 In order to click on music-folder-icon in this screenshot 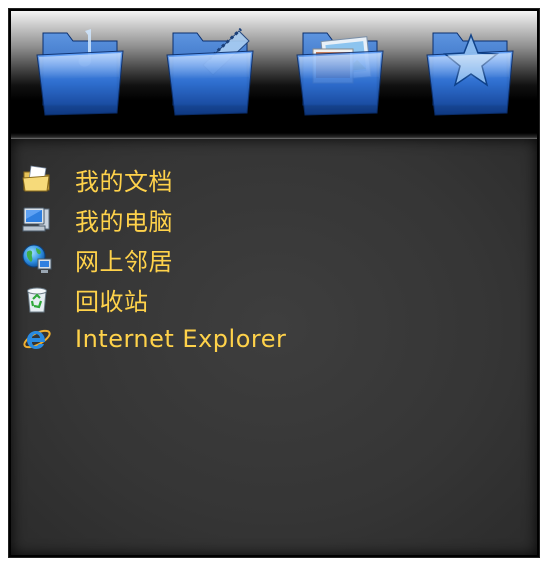, I will do `click(80, 69)`.